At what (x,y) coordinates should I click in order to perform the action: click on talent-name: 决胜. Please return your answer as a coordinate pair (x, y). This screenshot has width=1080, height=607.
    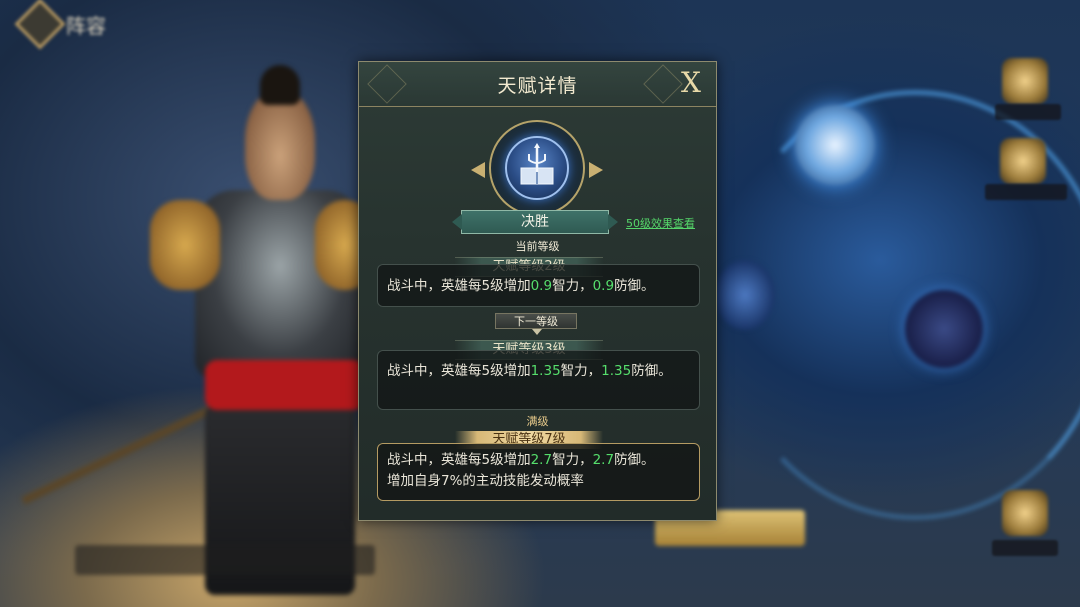
    Looking at the image, I should click on (535, 222).